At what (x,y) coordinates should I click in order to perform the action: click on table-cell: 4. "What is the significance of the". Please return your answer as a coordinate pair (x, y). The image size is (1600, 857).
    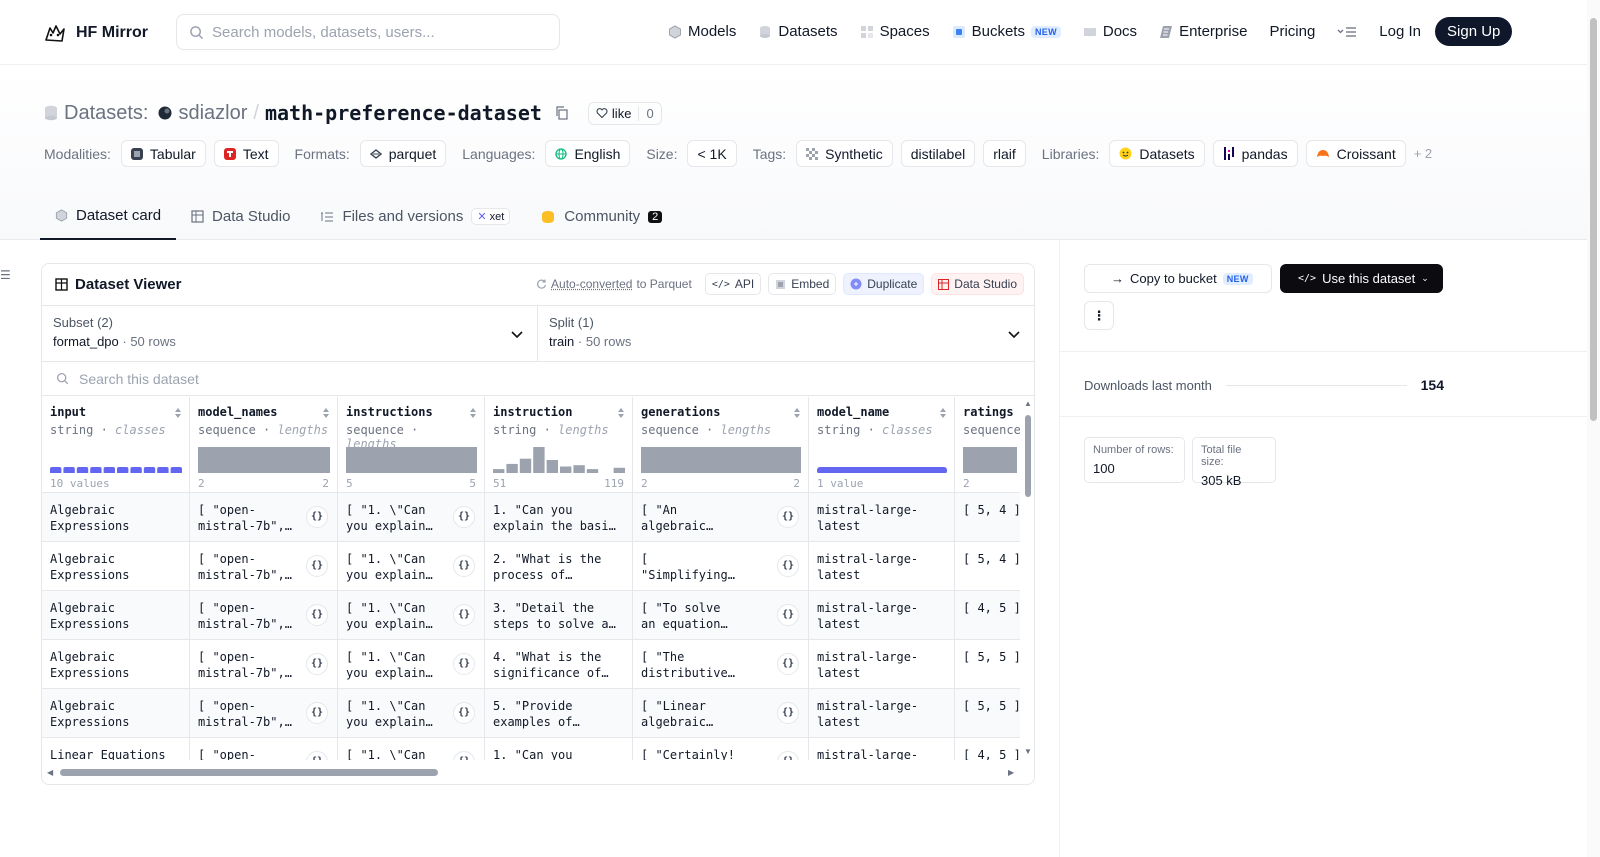
    Looking at the image, I should click on (559, 664).